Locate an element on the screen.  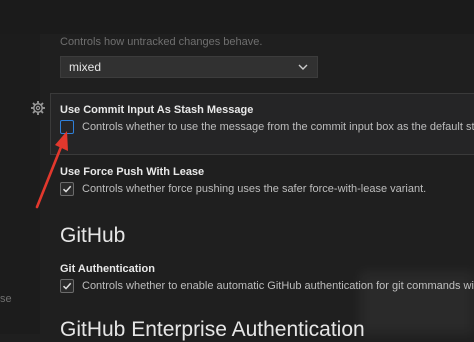
left-panel: se is located at coordinates (20, 184).